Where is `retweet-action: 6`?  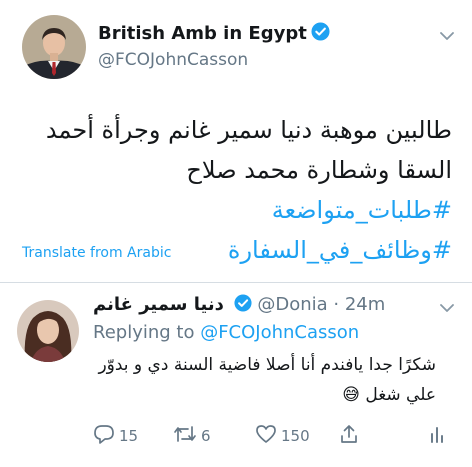 retweet-action: 6 is located at coordinates (192, 436).